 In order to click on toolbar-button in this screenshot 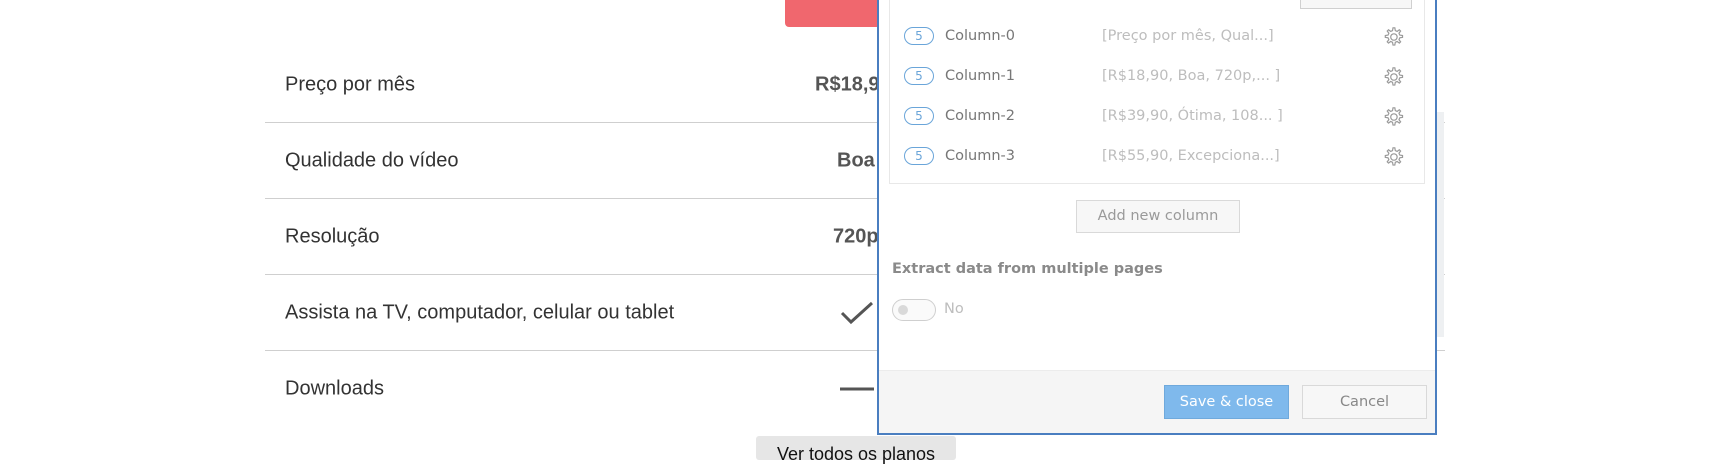, I will do `click(1356, 4)`.